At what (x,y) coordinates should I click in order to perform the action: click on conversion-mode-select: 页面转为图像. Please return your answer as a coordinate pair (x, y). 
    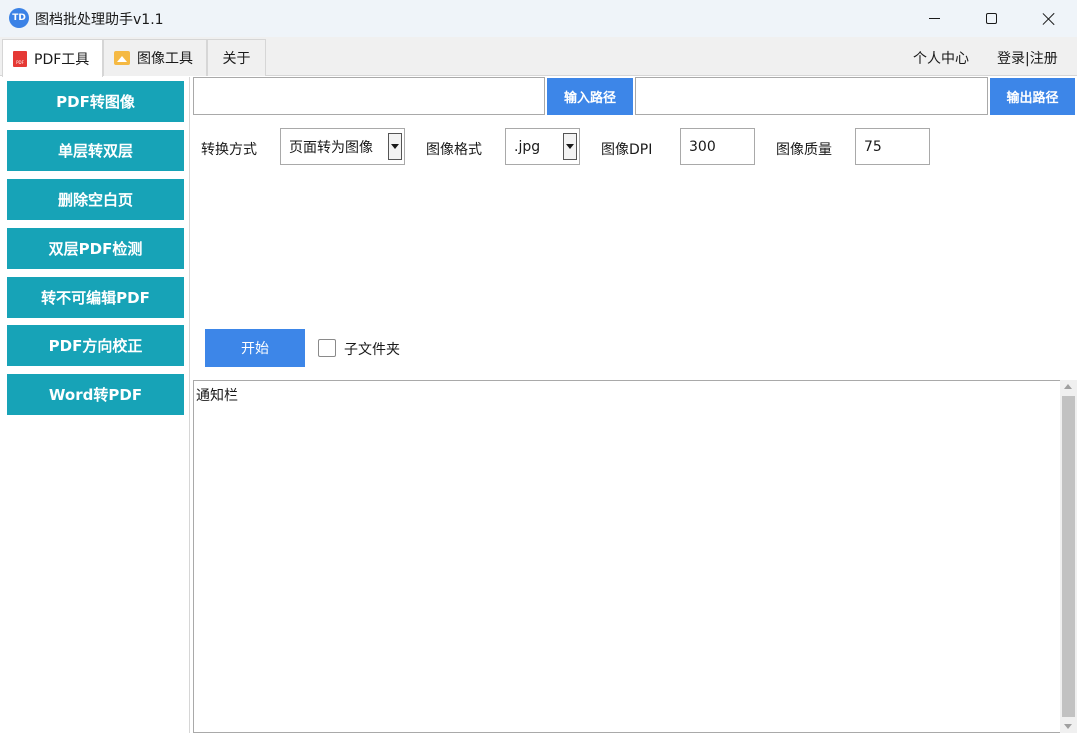
    Looking at the image, I should click on (342, 146).